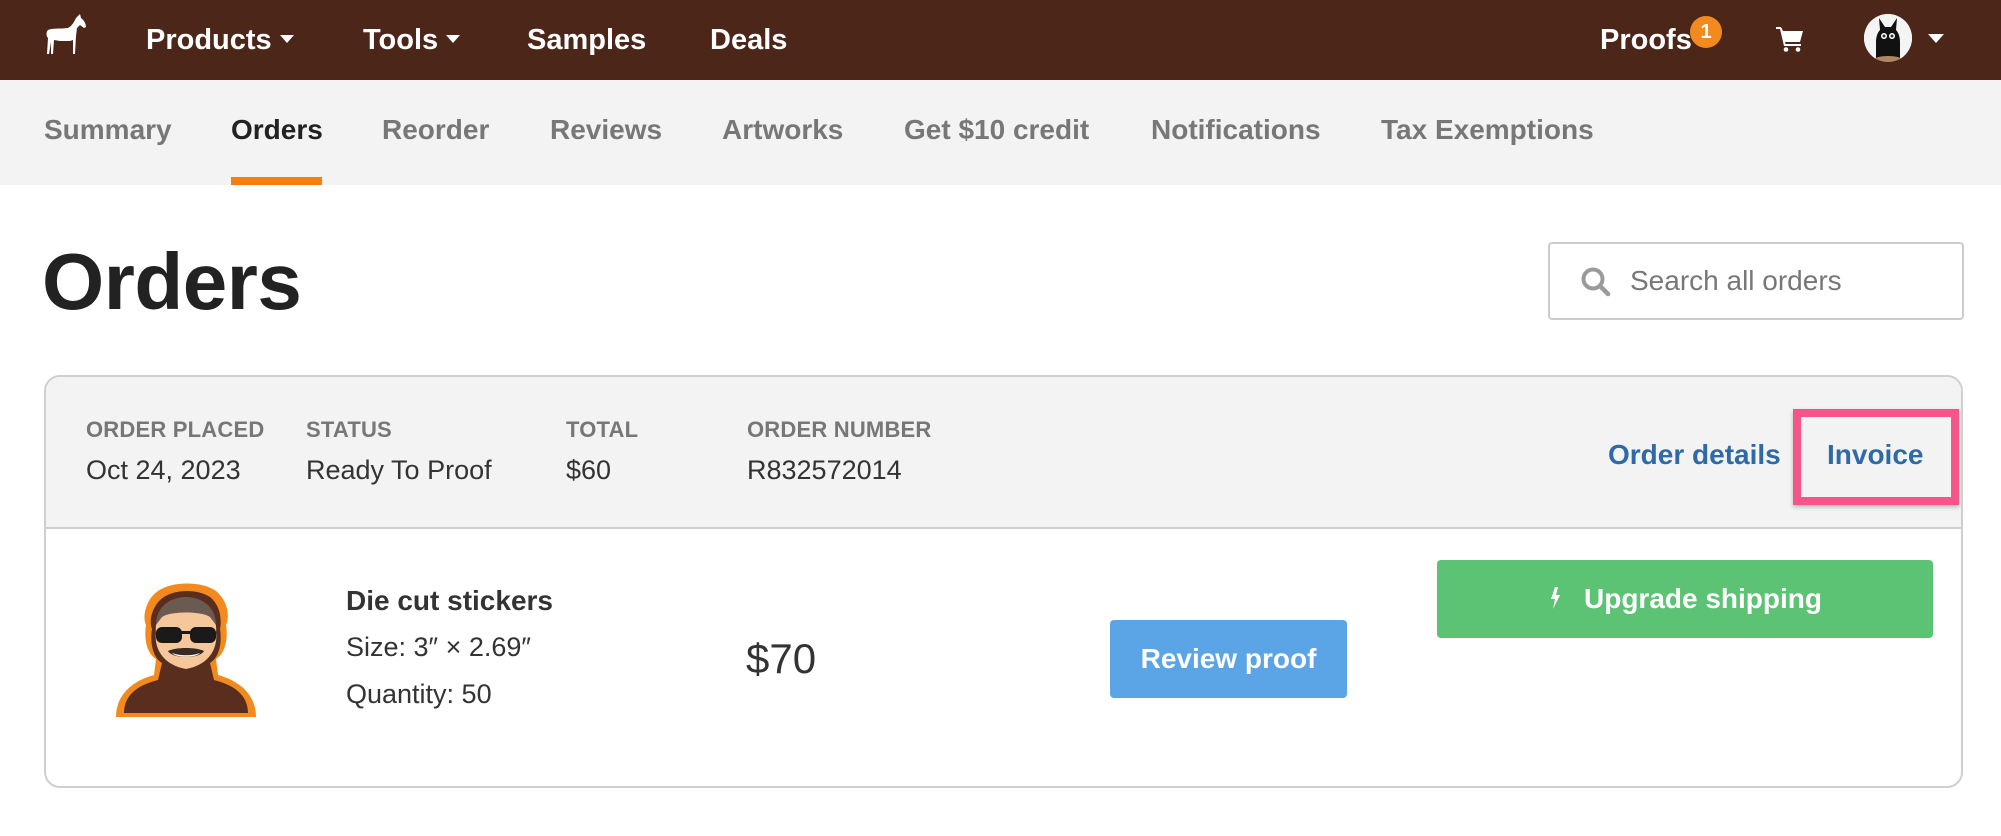 The image size is (2001, 836). I want to click on tab-tax-exemptions: Tax Exemptions, so click(1487, 130).